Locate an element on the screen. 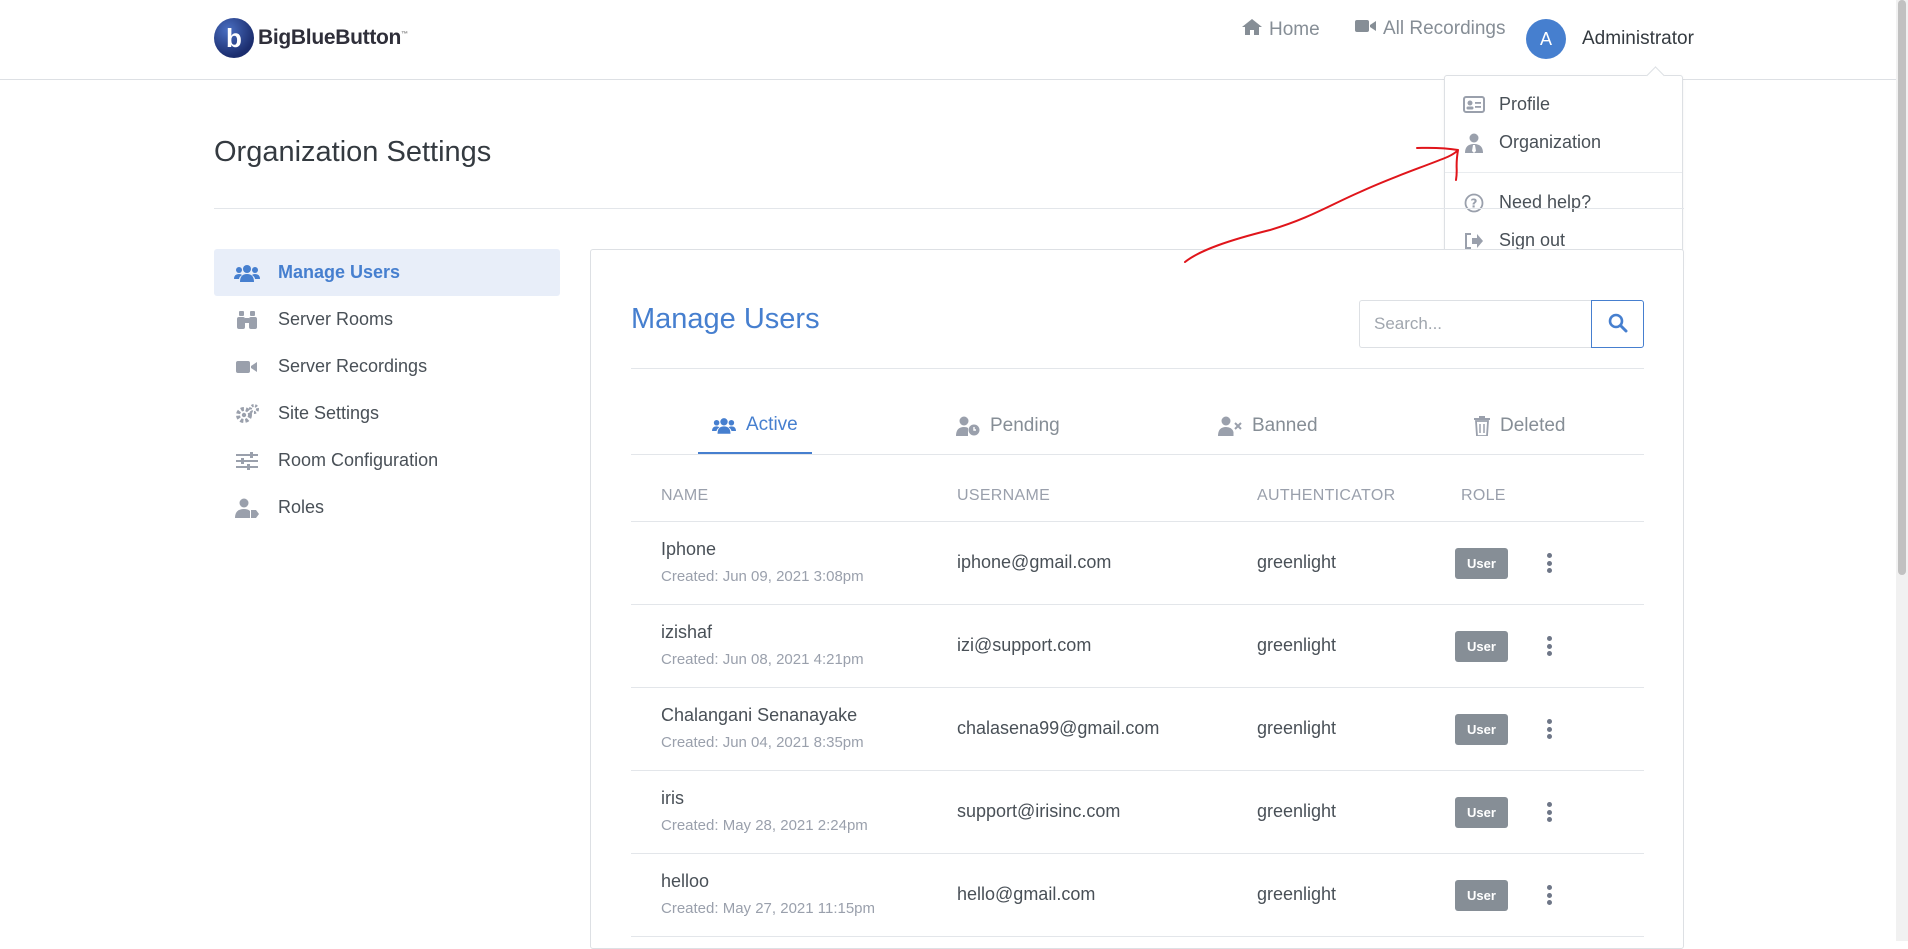 This screenshot has height=949, width=1908. tab-banned: Banned is located at coordinates (1268, 426).